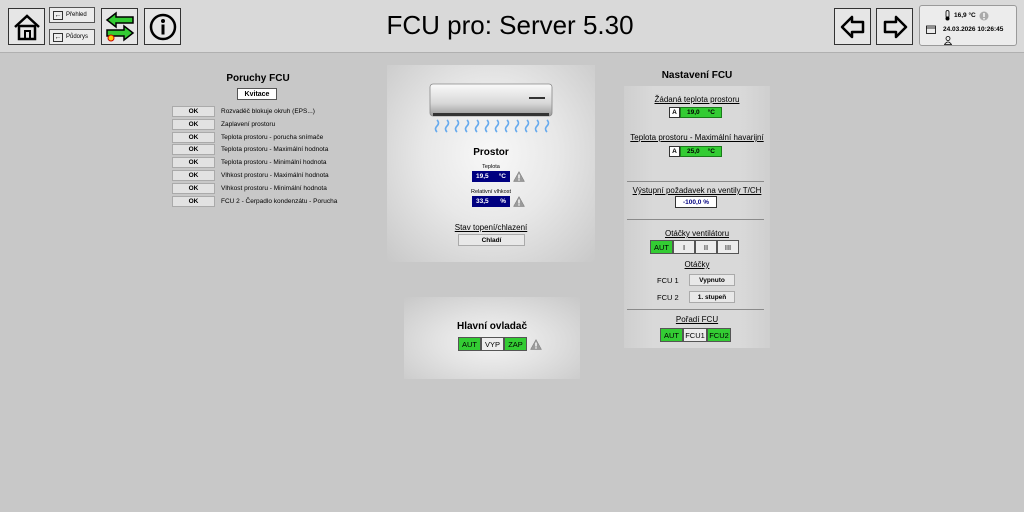 The width and height of the screenshot is (1024, 512). Describe the element at coordinates (469, 344) in the screenshot. I see `main-control-aut: AUT` at that location.